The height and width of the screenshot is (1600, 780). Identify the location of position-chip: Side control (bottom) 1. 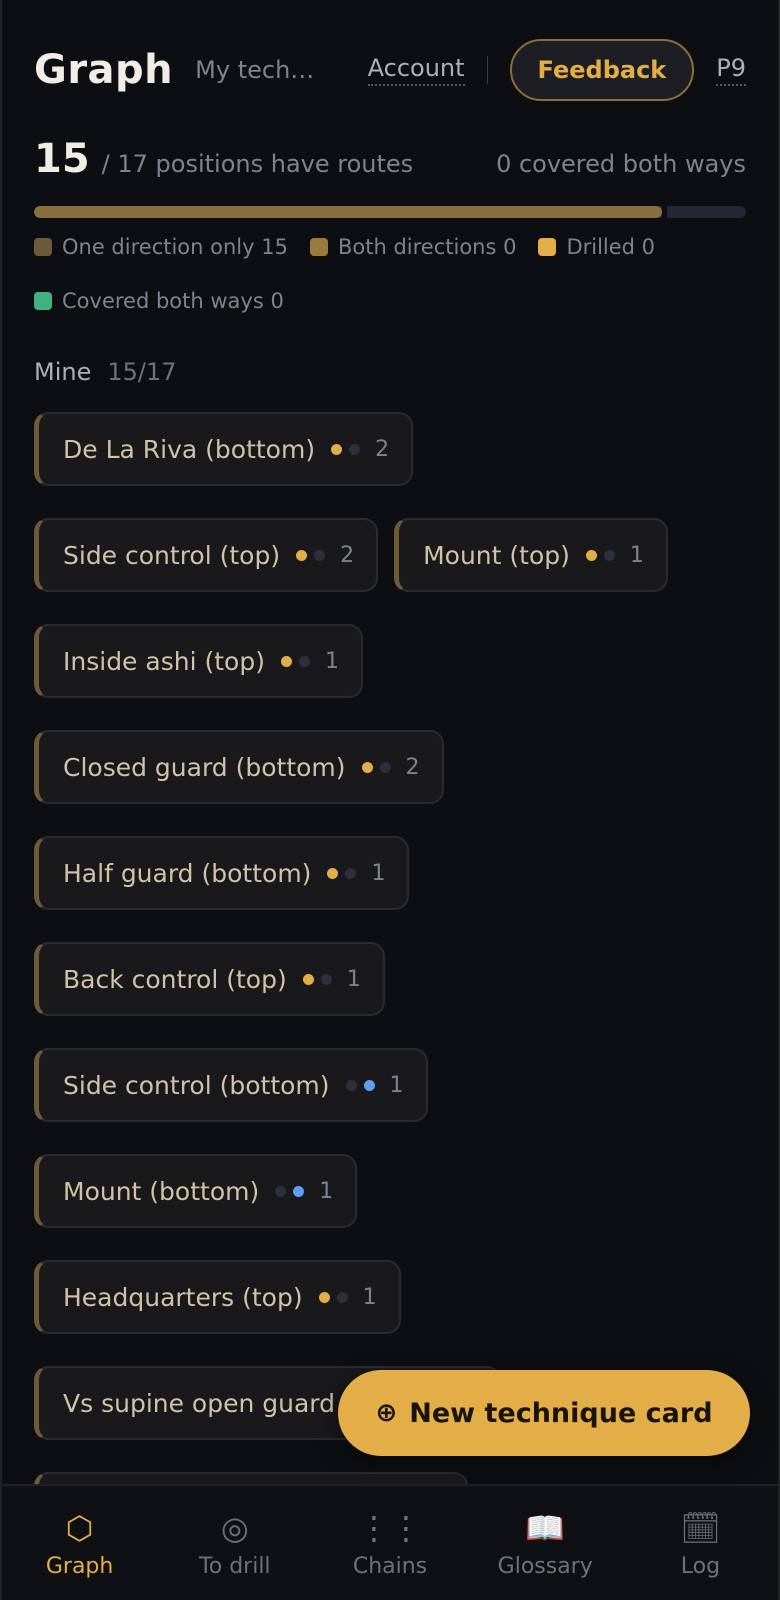
(231, 1085).